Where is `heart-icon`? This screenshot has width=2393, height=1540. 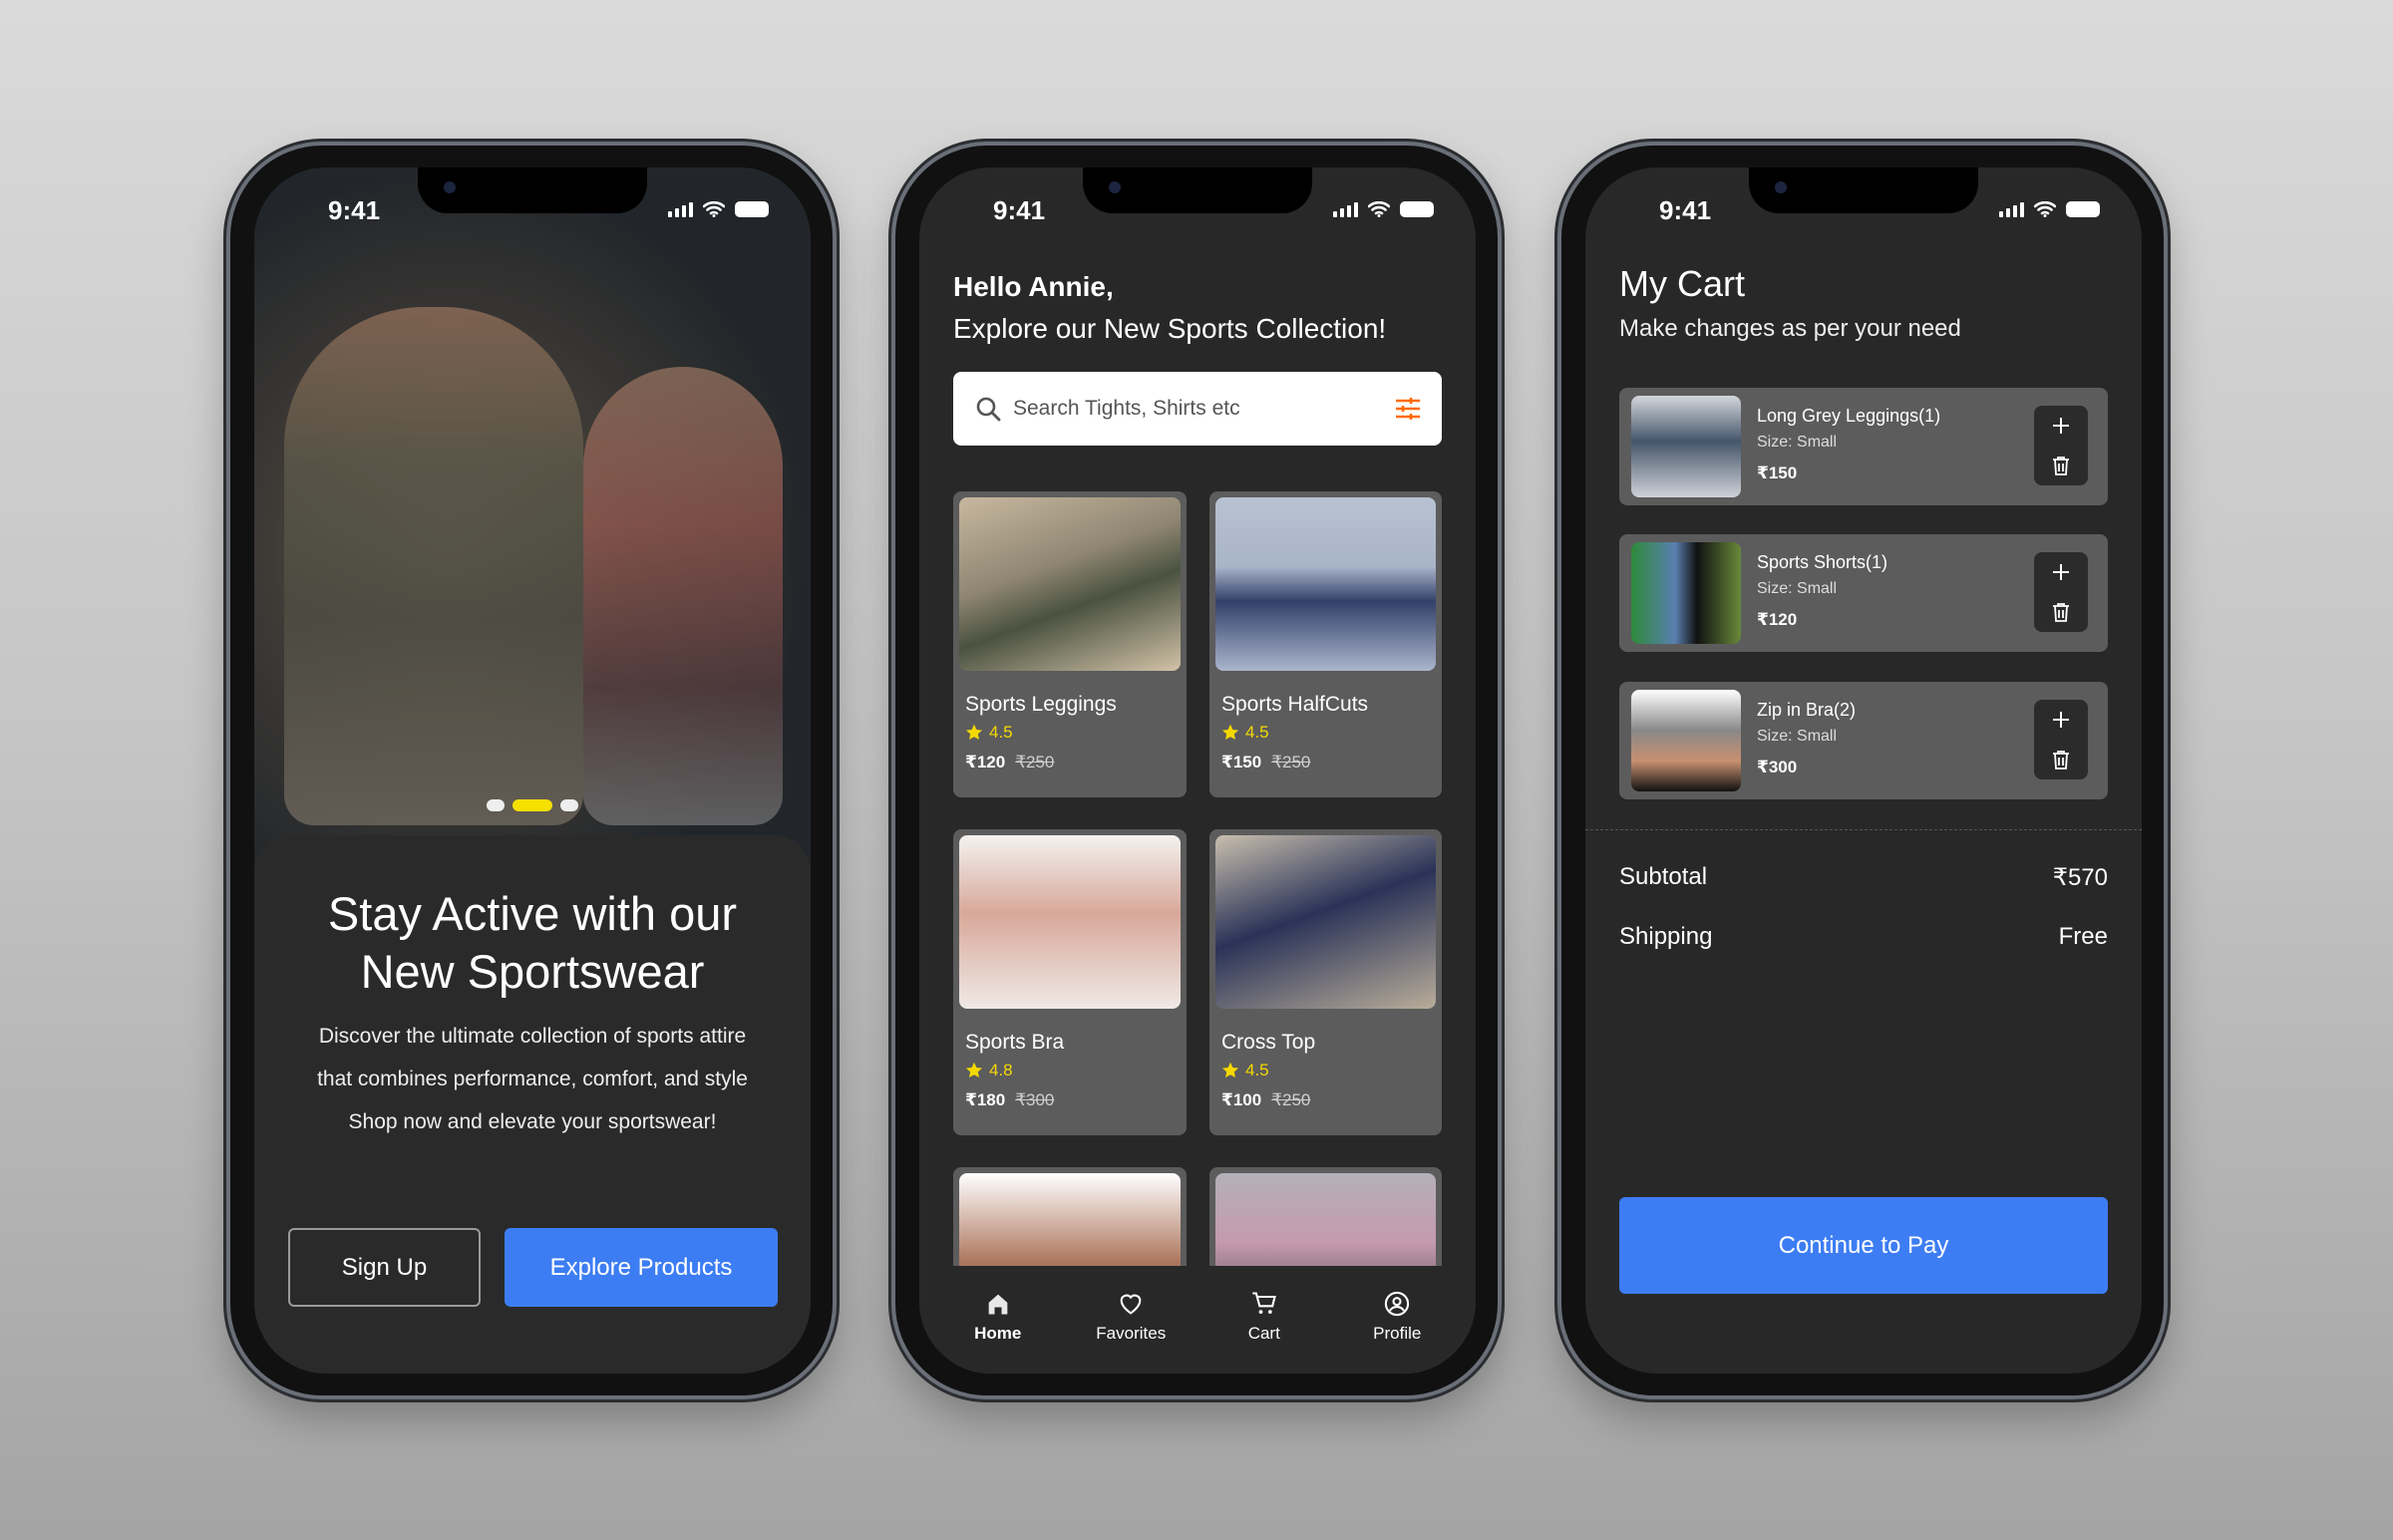
heart-icon is located at coordinates (1131, 1304).